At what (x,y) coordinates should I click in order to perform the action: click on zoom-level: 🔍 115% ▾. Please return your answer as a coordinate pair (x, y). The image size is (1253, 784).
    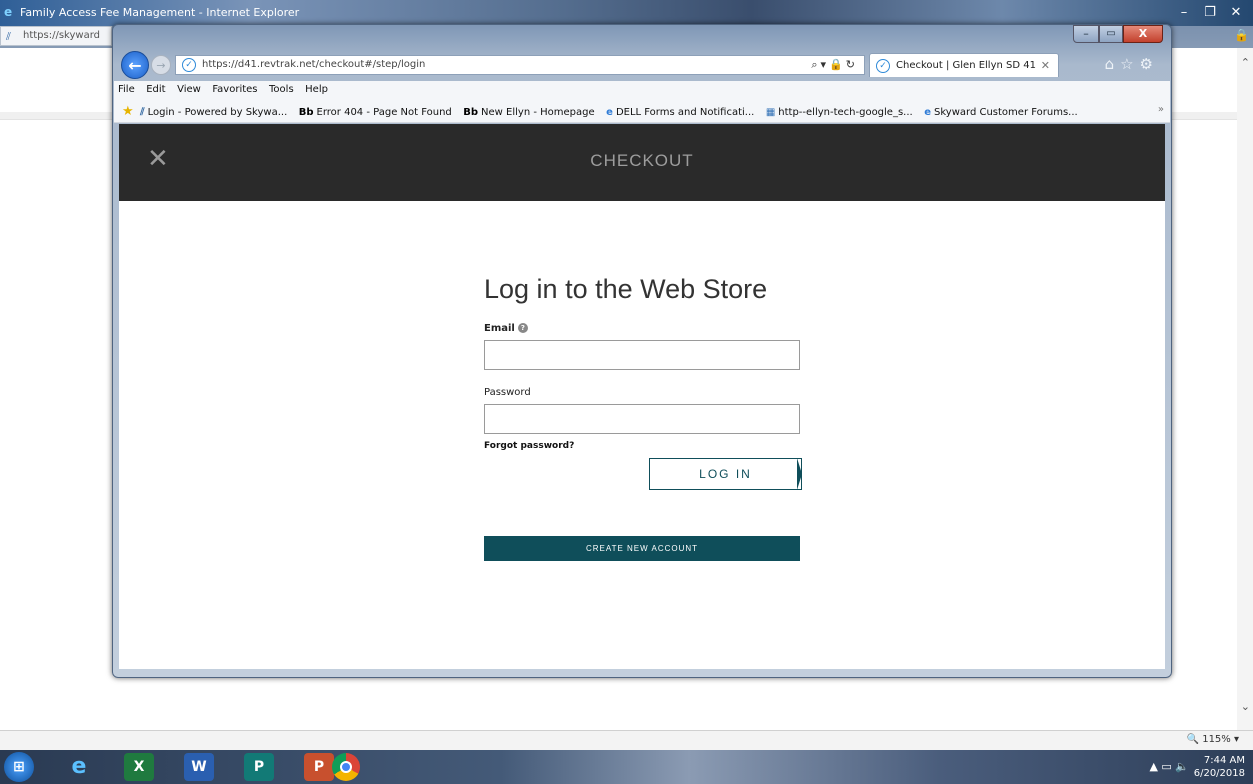
    Looking at the image, I should click on (1213, 739).